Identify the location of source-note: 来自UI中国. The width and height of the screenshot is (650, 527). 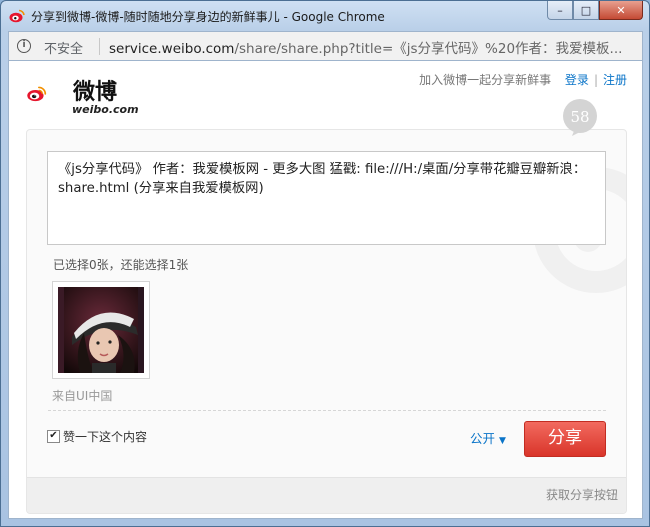
(82, 396).